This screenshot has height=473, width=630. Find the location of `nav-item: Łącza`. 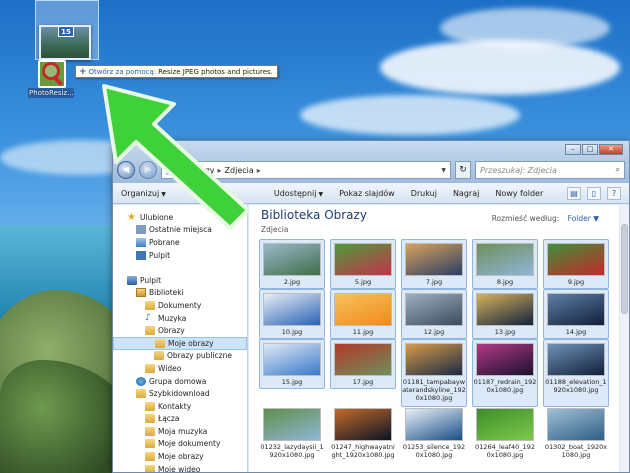

nav-item: Łącza is located at coordinates (180, 419).